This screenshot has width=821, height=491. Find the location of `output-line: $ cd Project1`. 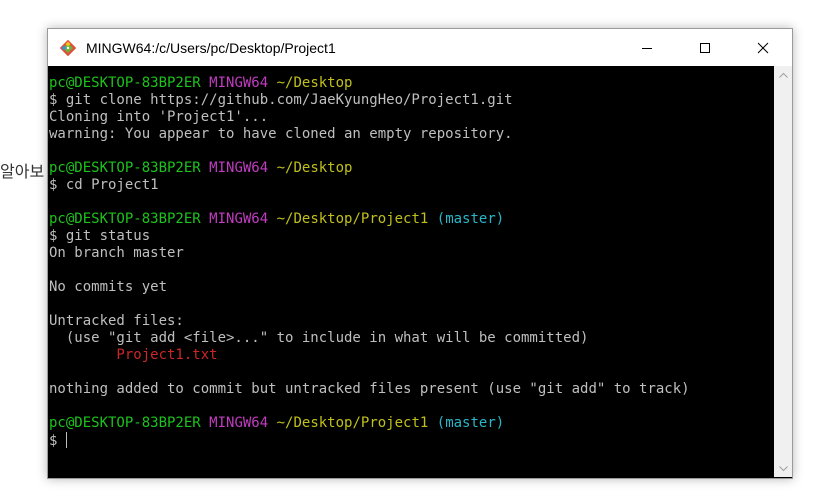

output-line: $ cd Project1 is located at coordinates (411, 185).